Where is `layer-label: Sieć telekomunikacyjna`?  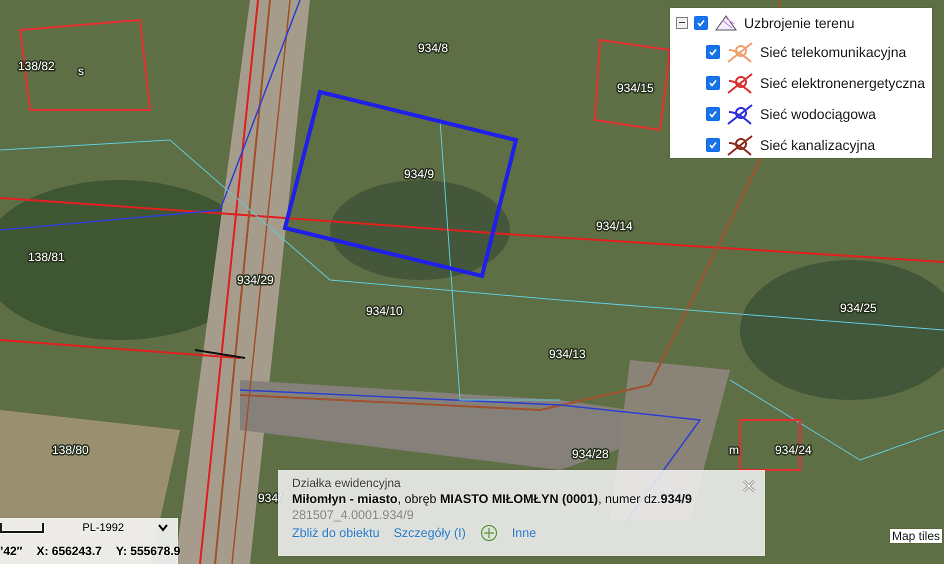
layer-label: Sieć telekomunikacyjna is located at coordinates (833, 52).